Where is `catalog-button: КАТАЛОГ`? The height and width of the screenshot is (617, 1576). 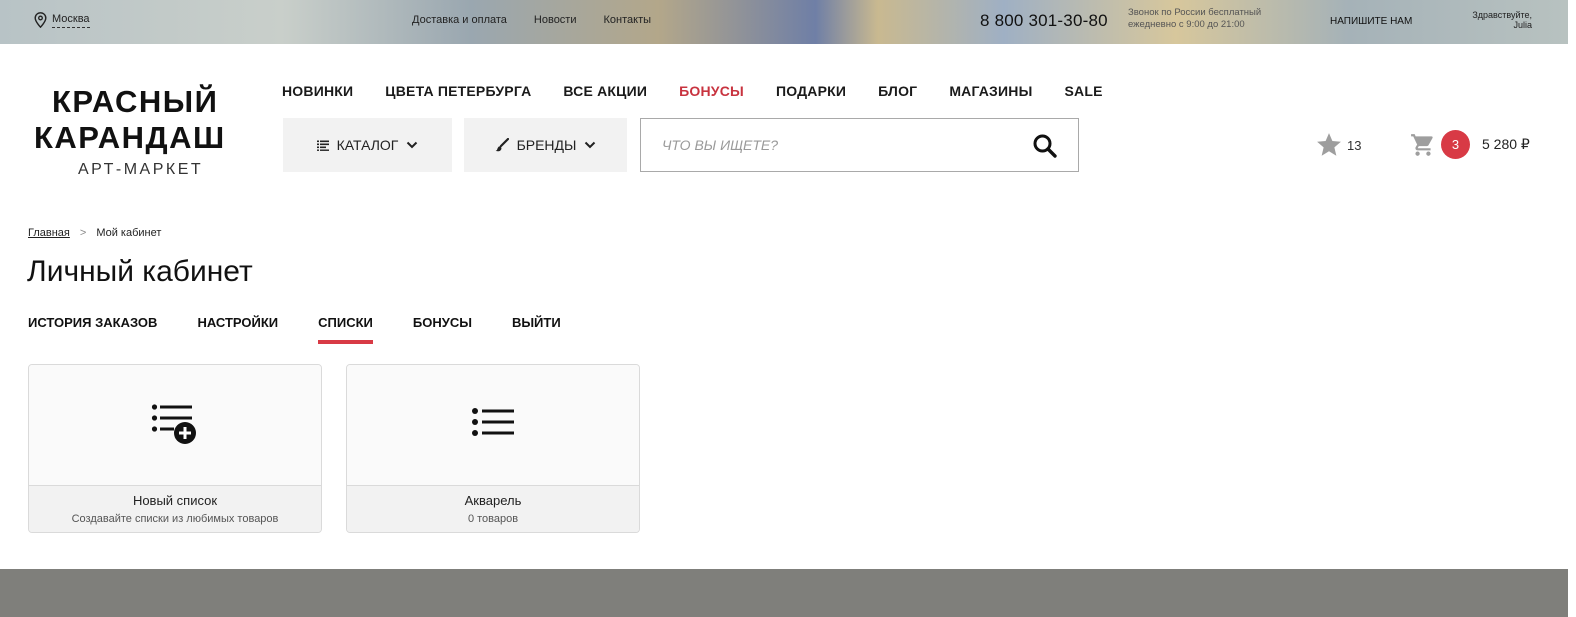
catalog-button: КАТАЛОГ is located at coordinates (367, 145).